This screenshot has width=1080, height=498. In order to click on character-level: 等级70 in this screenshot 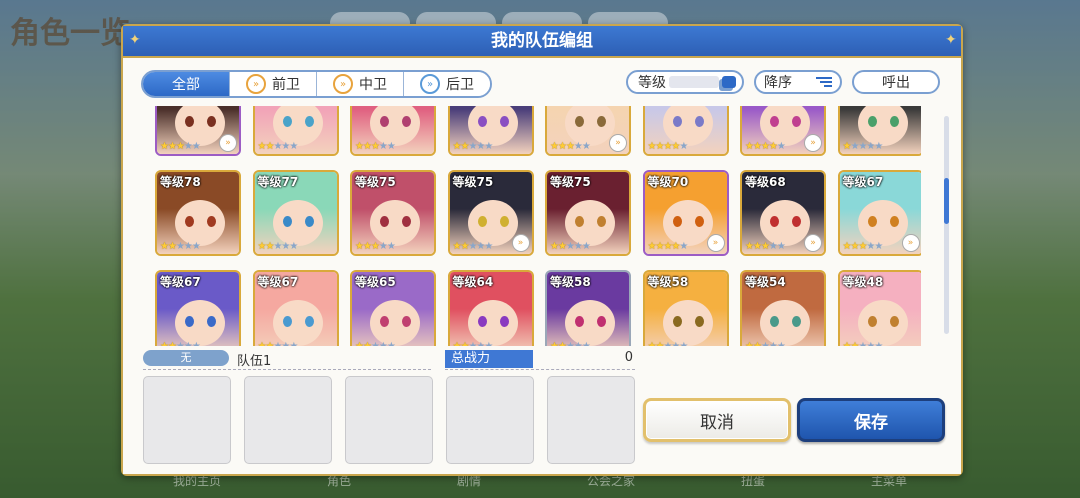, I will do `click(668, 182)`.